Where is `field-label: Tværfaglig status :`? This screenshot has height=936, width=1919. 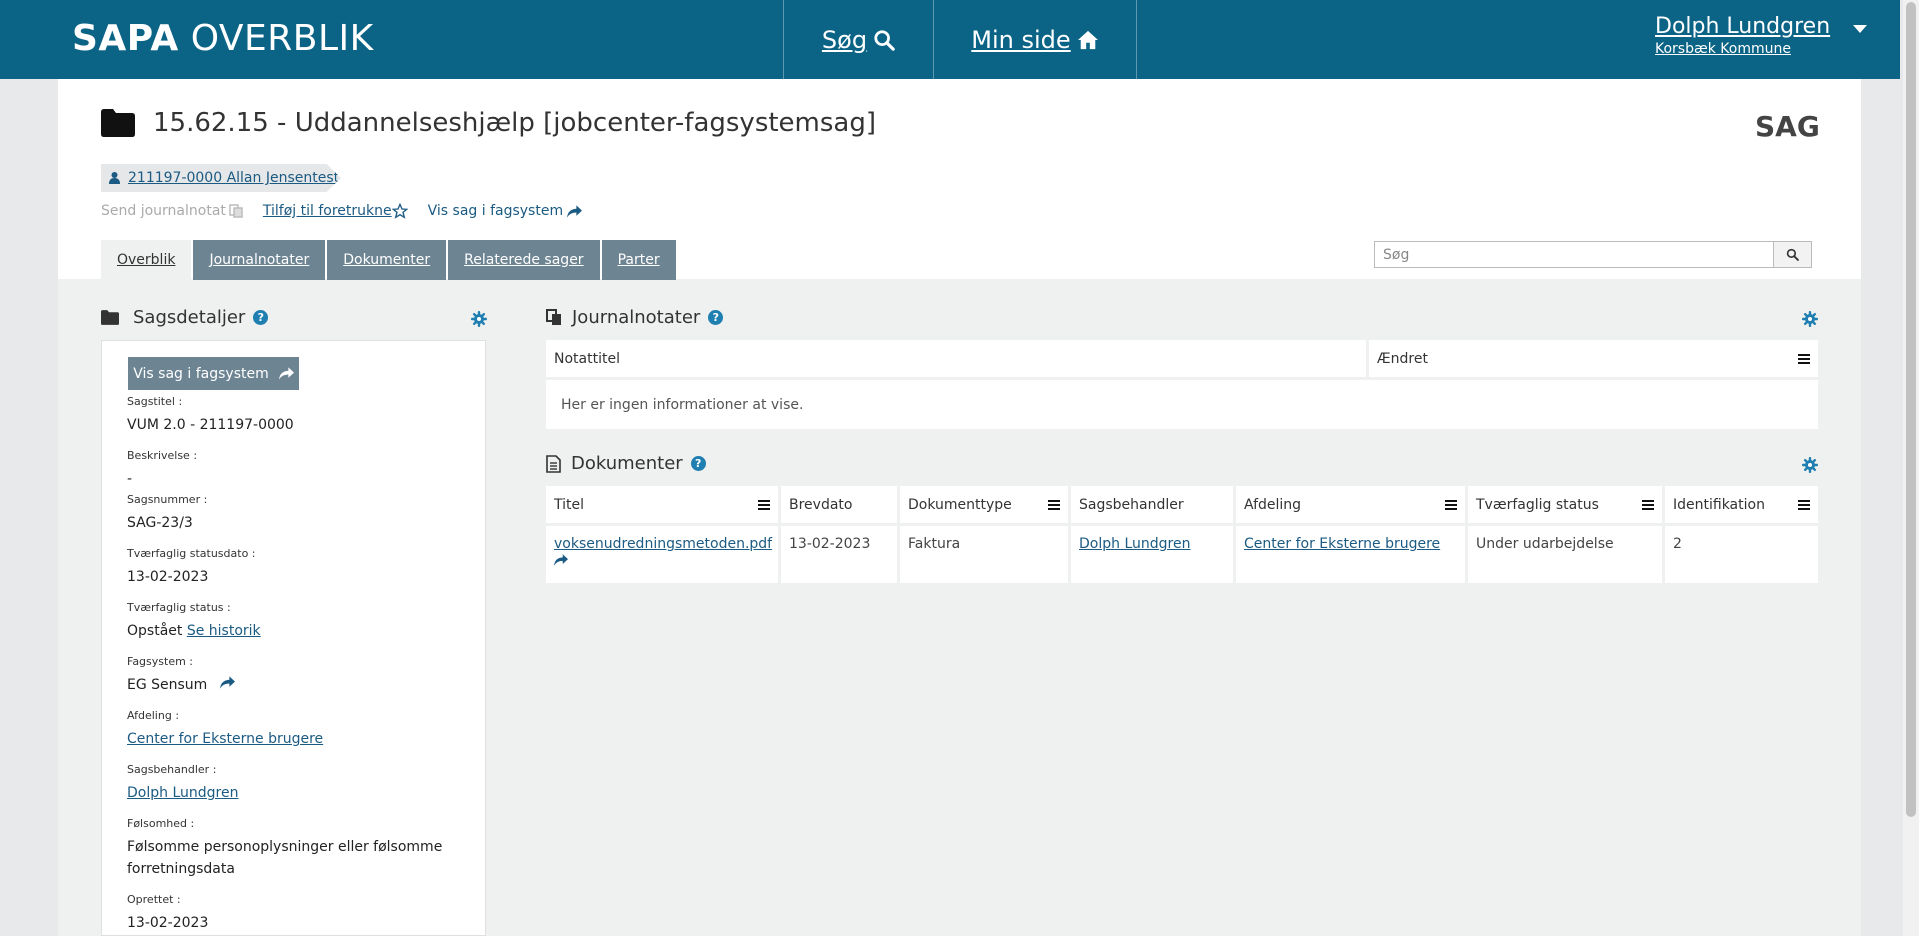
field-label: Tværfaglig status : is located at coordinates (179, 607).